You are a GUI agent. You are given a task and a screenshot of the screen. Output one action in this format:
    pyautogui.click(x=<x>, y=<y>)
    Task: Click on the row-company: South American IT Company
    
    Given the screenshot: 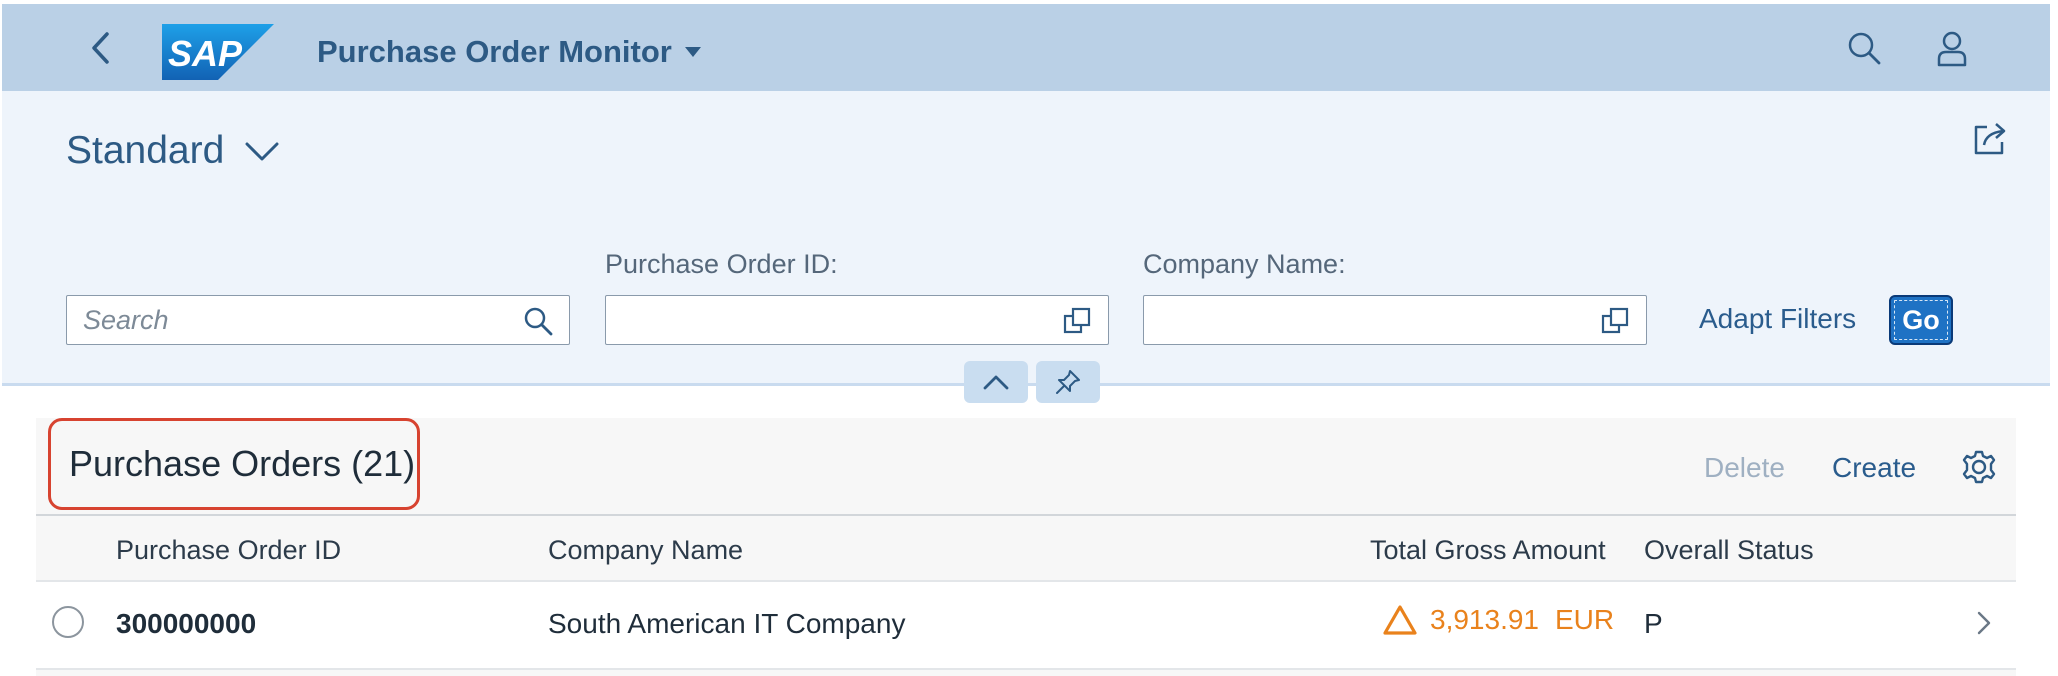 What is the action you would take?
    pyautogui.click(x=727, y=623)
    